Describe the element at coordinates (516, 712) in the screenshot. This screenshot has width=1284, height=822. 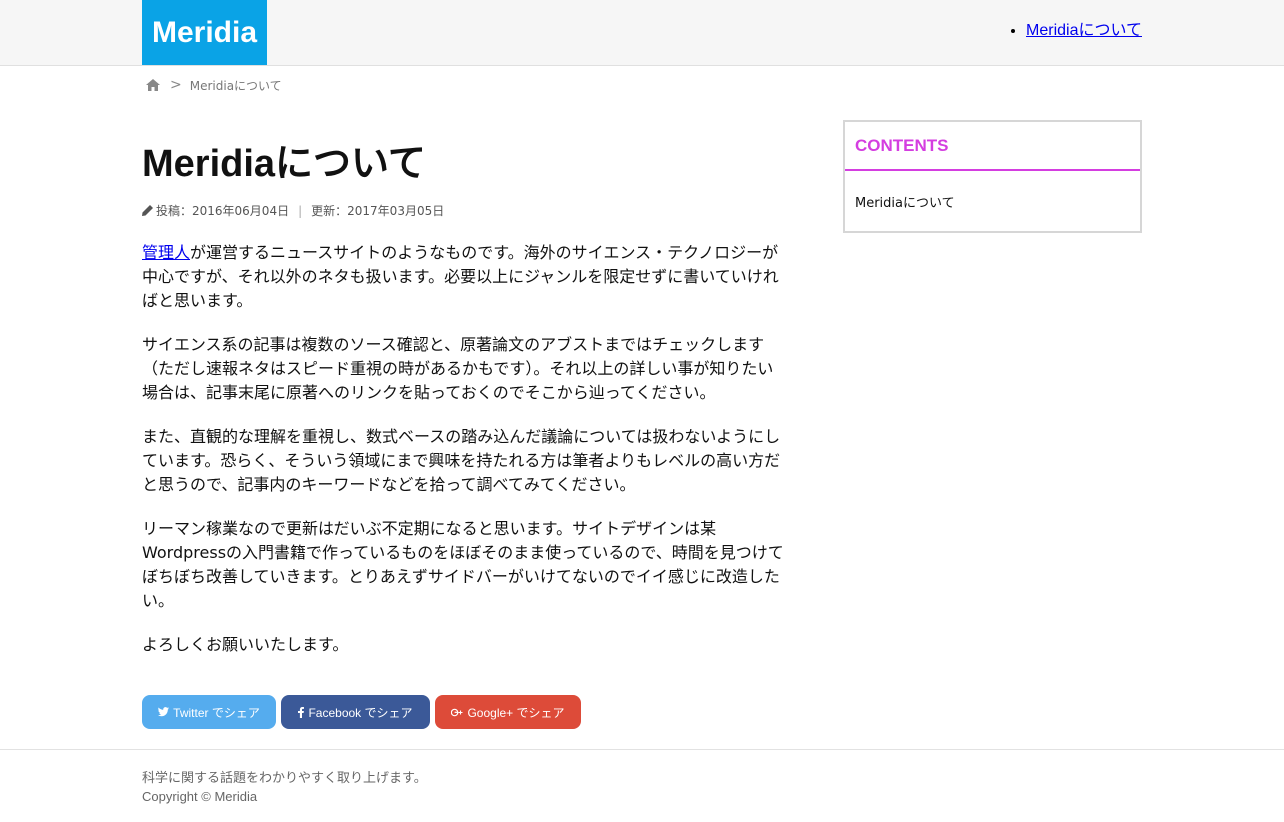
I see `google-plus-share-label: Google+ でシェア` at that location.